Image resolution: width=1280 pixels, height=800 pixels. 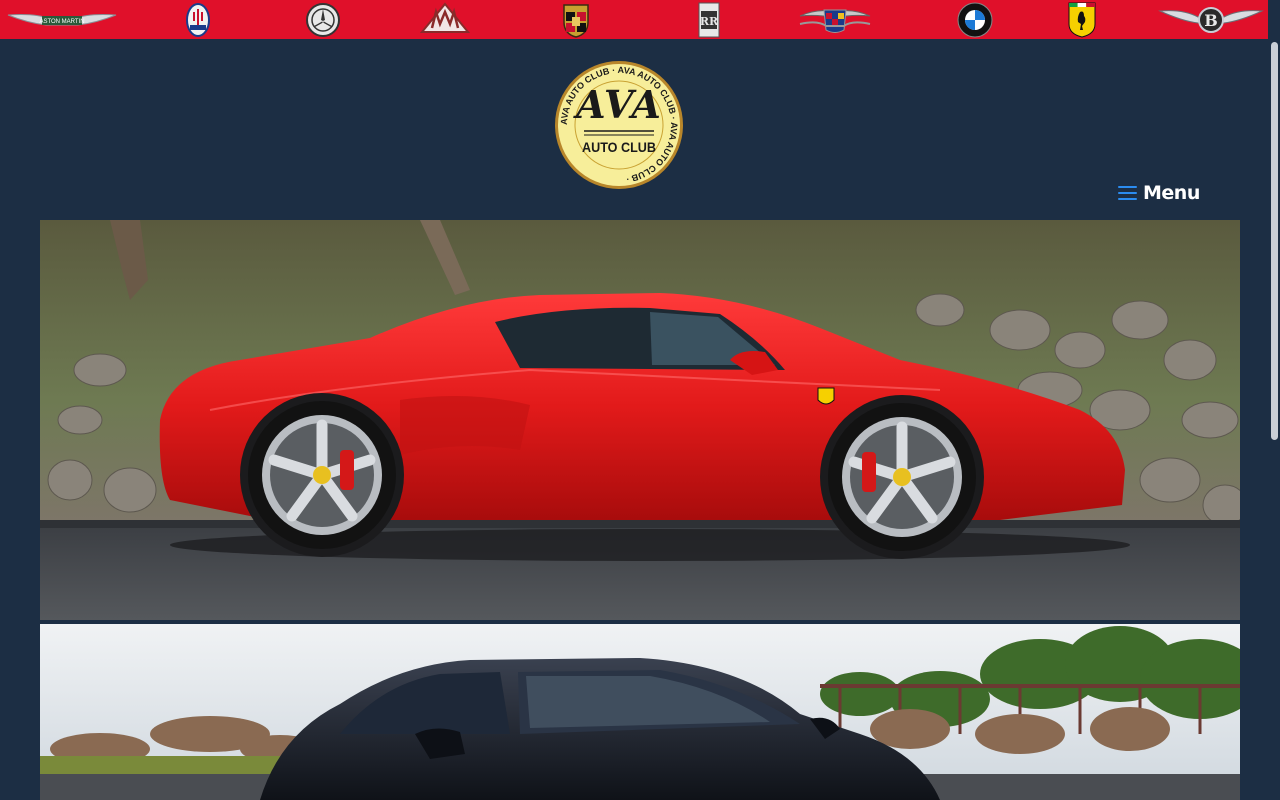 What do you see at coordinates (1171, 193) in the screenshot?
I see `menu-label: Menu` at bounding box center [1171, 193].